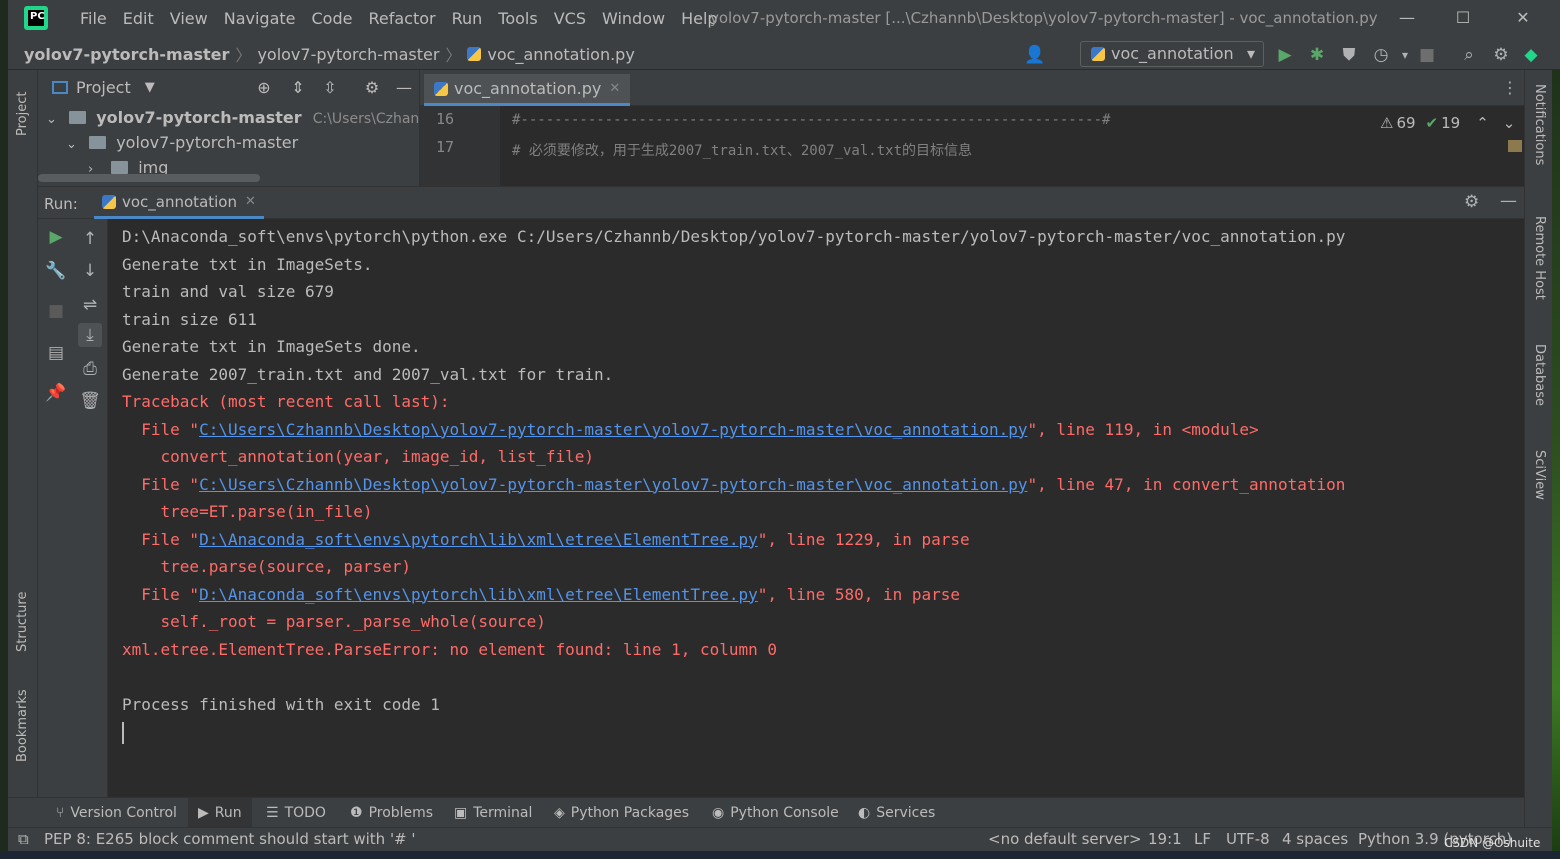  Describe the element at coordinates (123, 732) in the screenshot. I see `text-caret` at that location.